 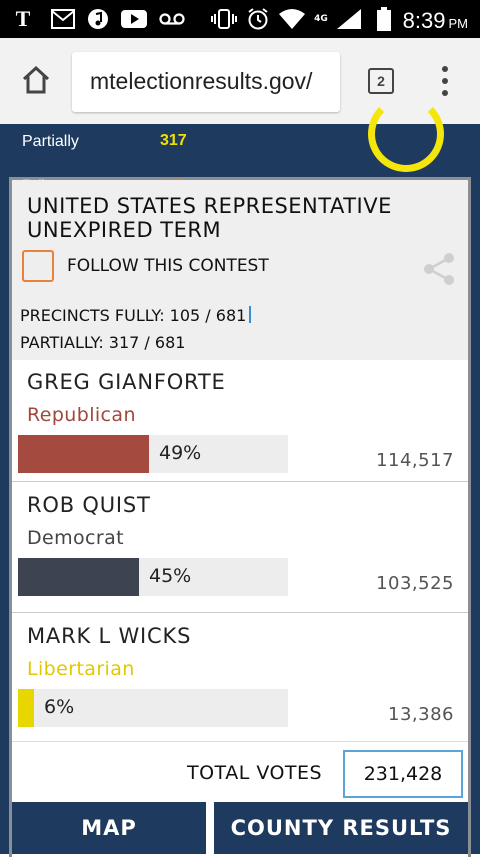 I want to click on partially-value: 317, so click(x=173, y=140).